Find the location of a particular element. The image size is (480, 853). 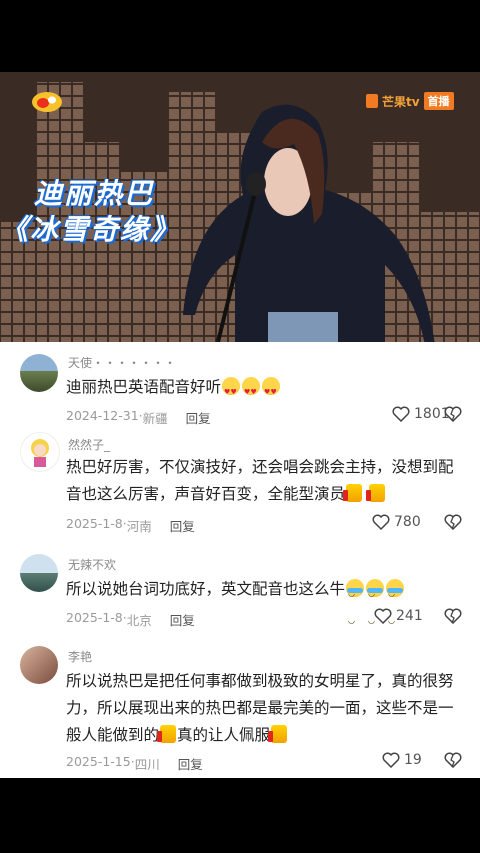

comment-text: 所以说她台词功底好，英文配音也这么牛 is located at coordinates (266, 605).